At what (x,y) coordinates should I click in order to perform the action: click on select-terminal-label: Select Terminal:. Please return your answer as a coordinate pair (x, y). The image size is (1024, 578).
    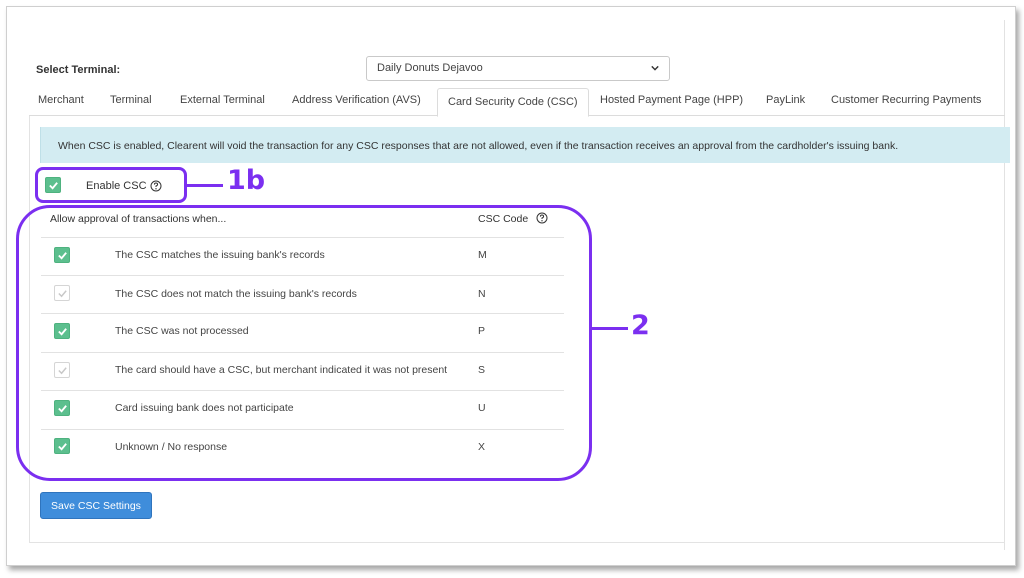
    Looking at the image, I should click on (78, 70).